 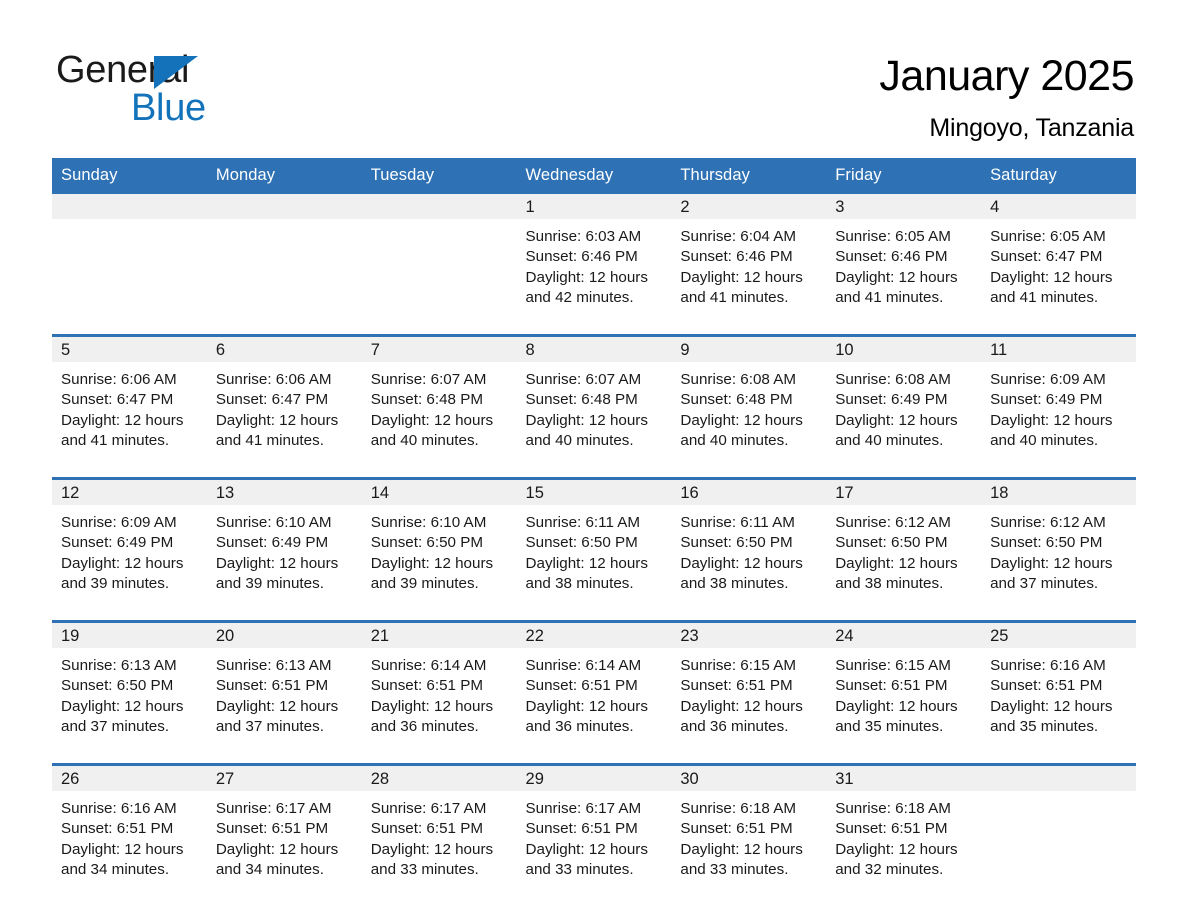 What do you see at coordinates (439, 778) in the screenshot?
I see `day-number-band: 28` at bounding box center [439, 778].